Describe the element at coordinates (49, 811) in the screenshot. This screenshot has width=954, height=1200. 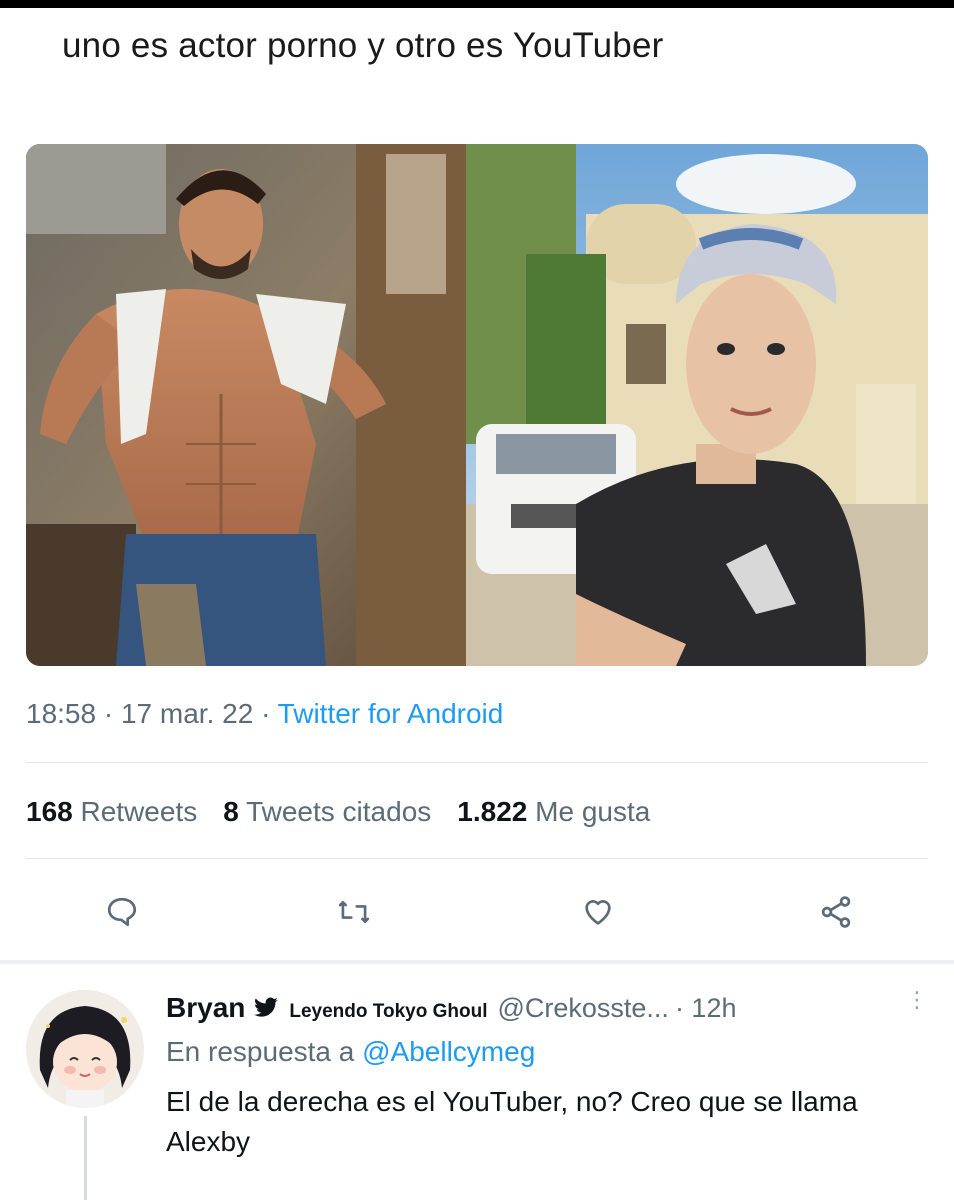
I see `retweets-count: 168` at that location.